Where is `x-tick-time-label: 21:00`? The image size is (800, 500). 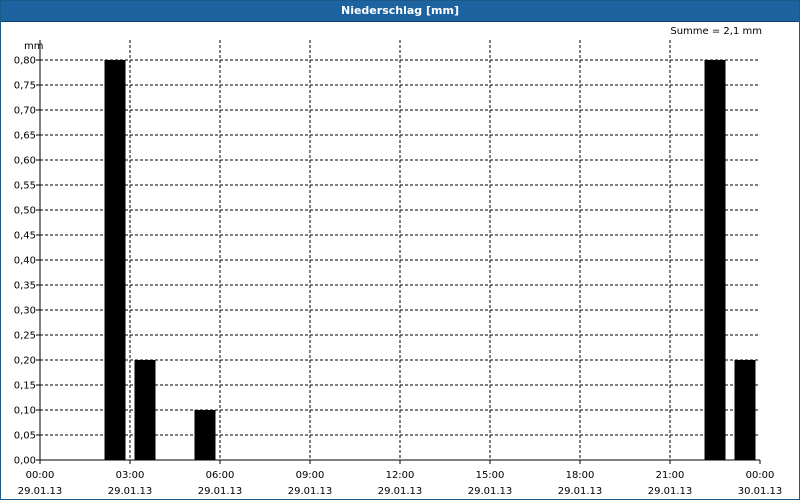
x-tick-time-label: 21:00 is located at coordinates (670, 475).